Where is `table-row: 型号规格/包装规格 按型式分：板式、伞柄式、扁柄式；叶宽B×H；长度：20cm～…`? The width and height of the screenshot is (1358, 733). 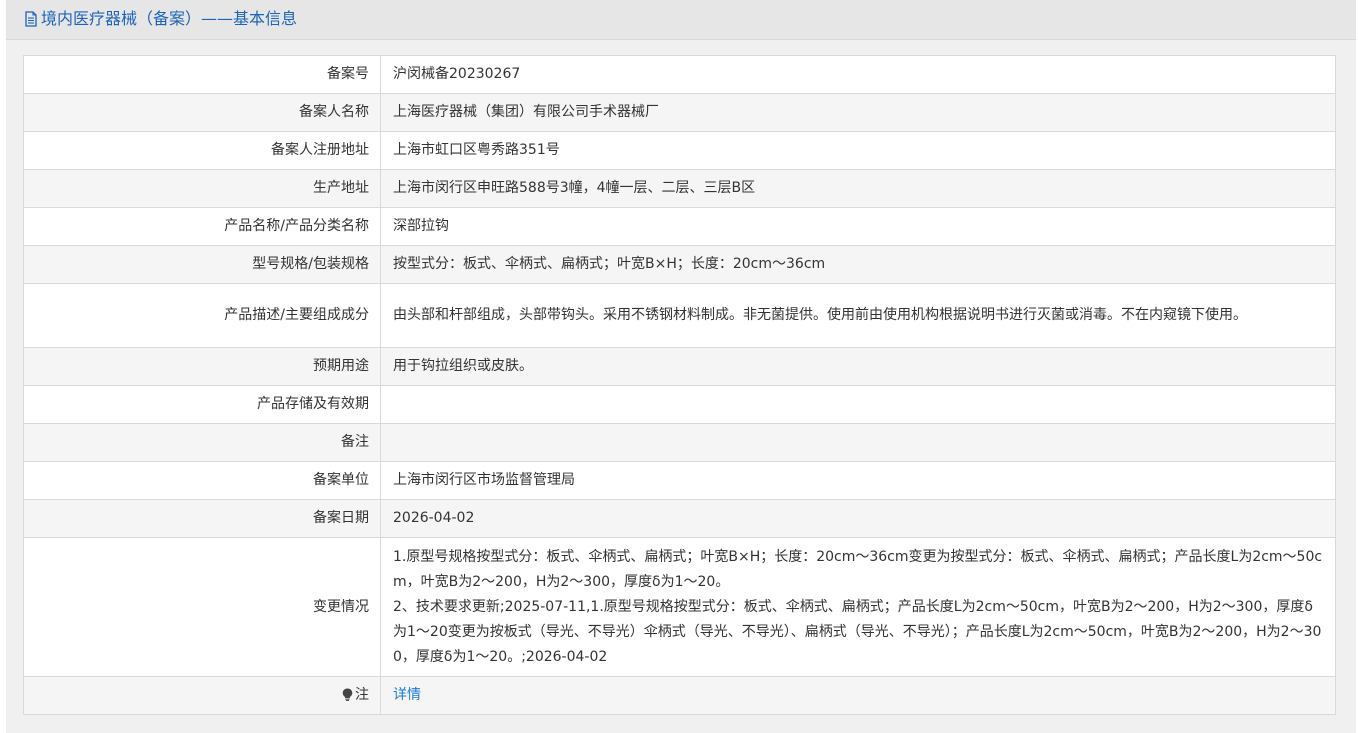 table-row: 型号规格/包装规格 按型式分：板式、伞柄式、扁柄式；叶宽B×H；长度：20cm～… is located at coordinates (679, 264).